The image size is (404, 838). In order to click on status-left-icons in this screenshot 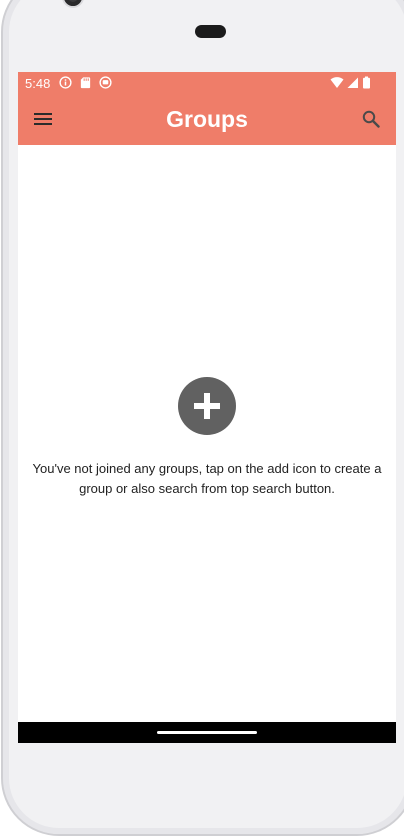, I will do `click(85, 82)`.